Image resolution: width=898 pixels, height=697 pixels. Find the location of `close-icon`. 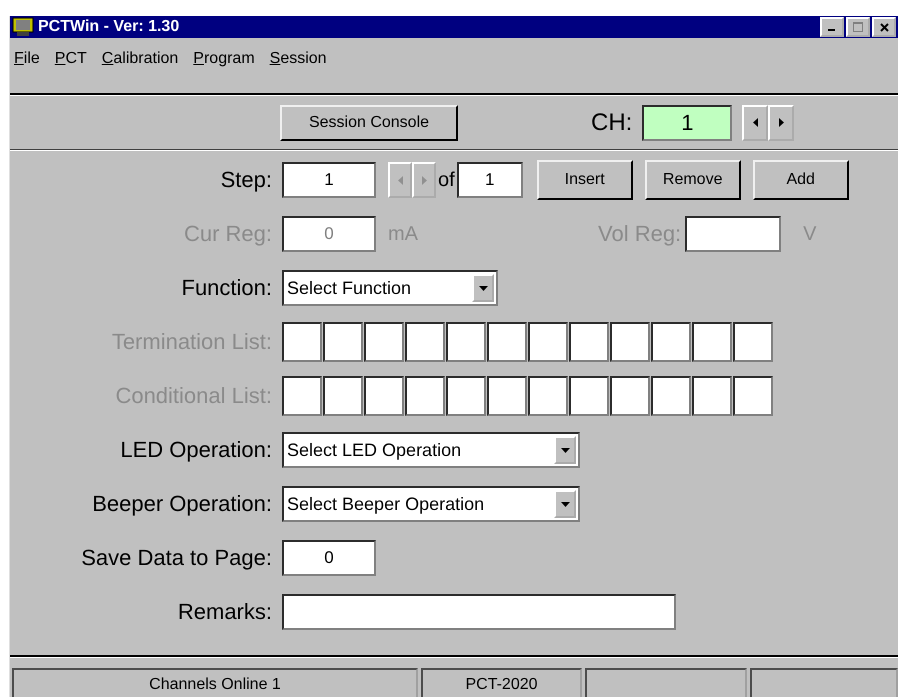

close-icon is located at coordinates (884, 27).